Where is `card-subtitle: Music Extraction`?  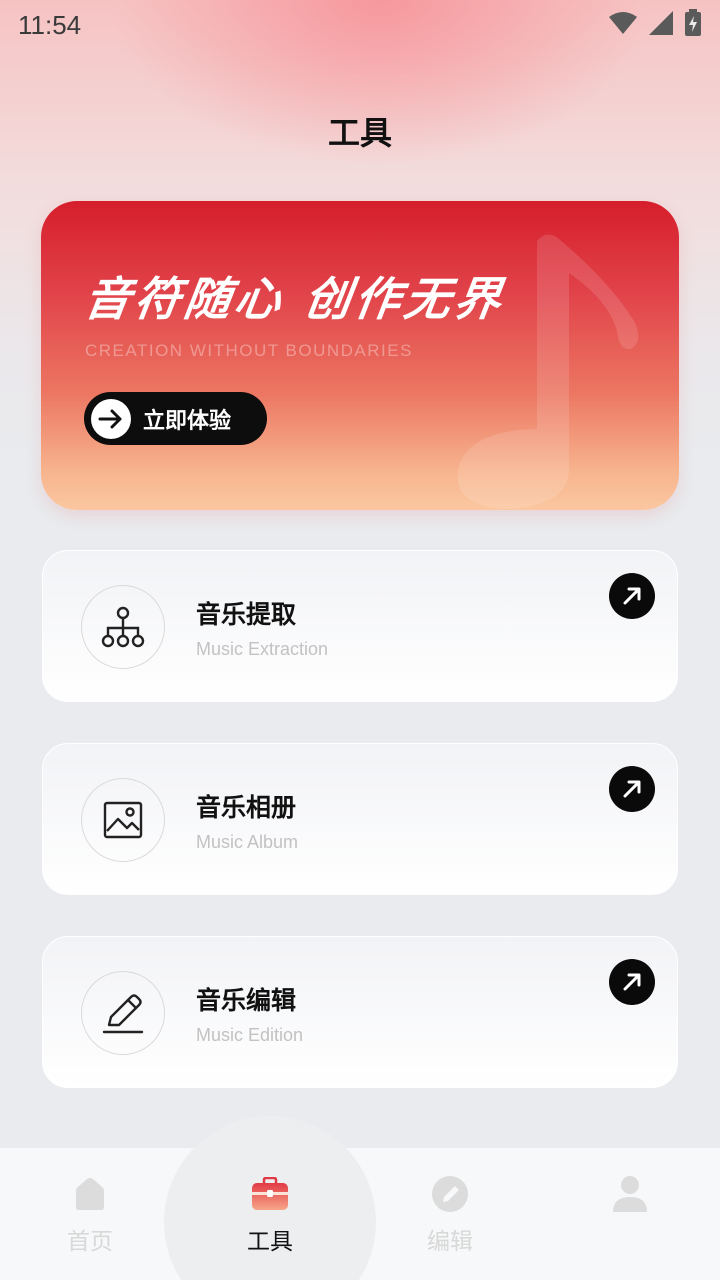
card-subtitle: Music Extraction is located at coordinates (262, 649).